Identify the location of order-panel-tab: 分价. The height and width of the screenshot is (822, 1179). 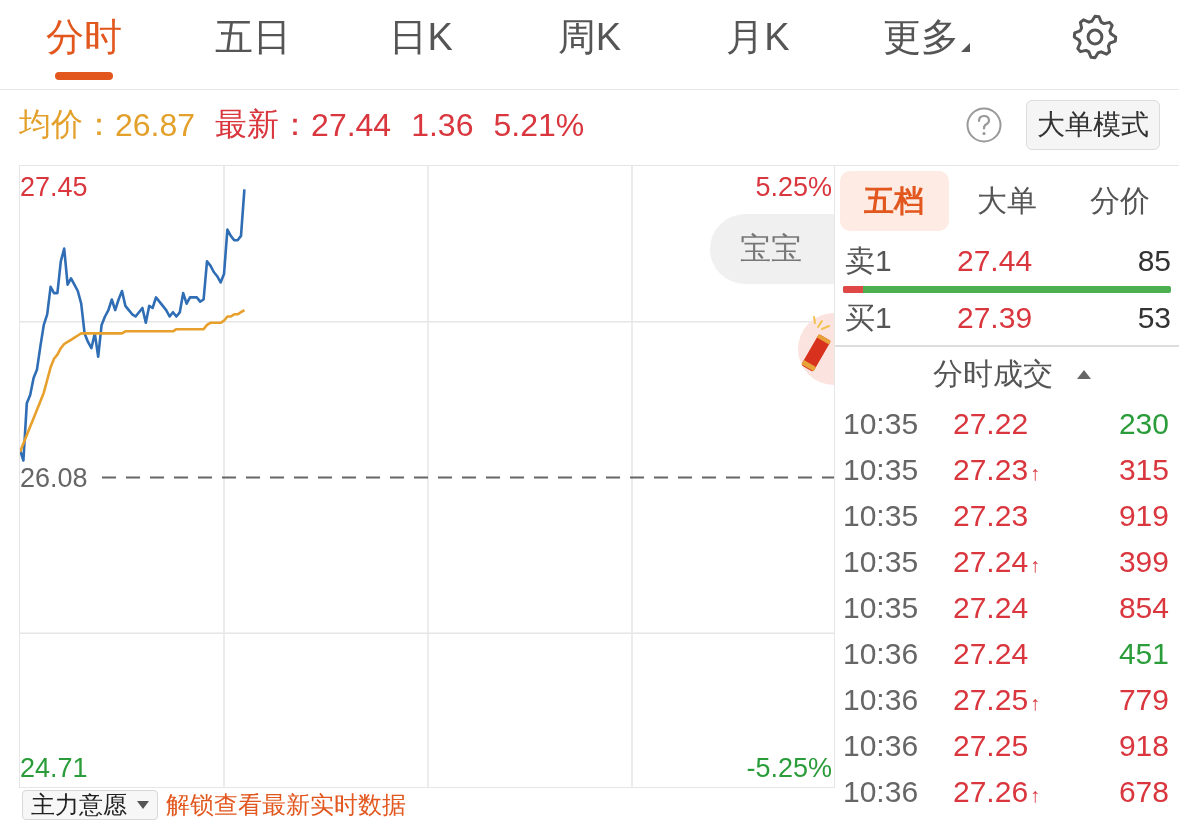
(1119, 201).